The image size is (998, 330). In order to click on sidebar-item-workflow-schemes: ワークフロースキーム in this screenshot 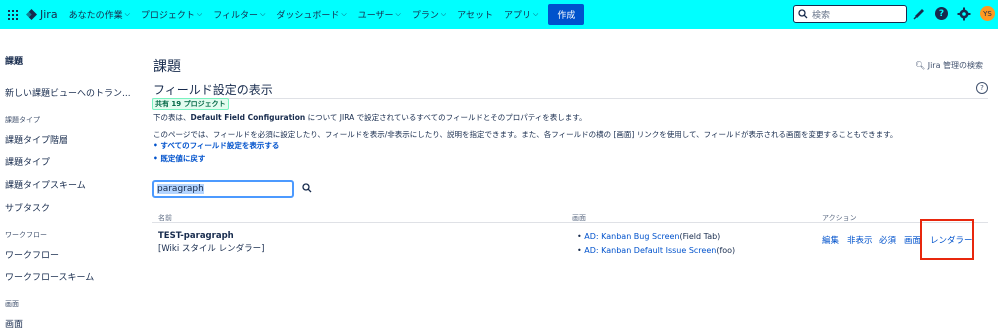, I will do `click(49, 276)`.